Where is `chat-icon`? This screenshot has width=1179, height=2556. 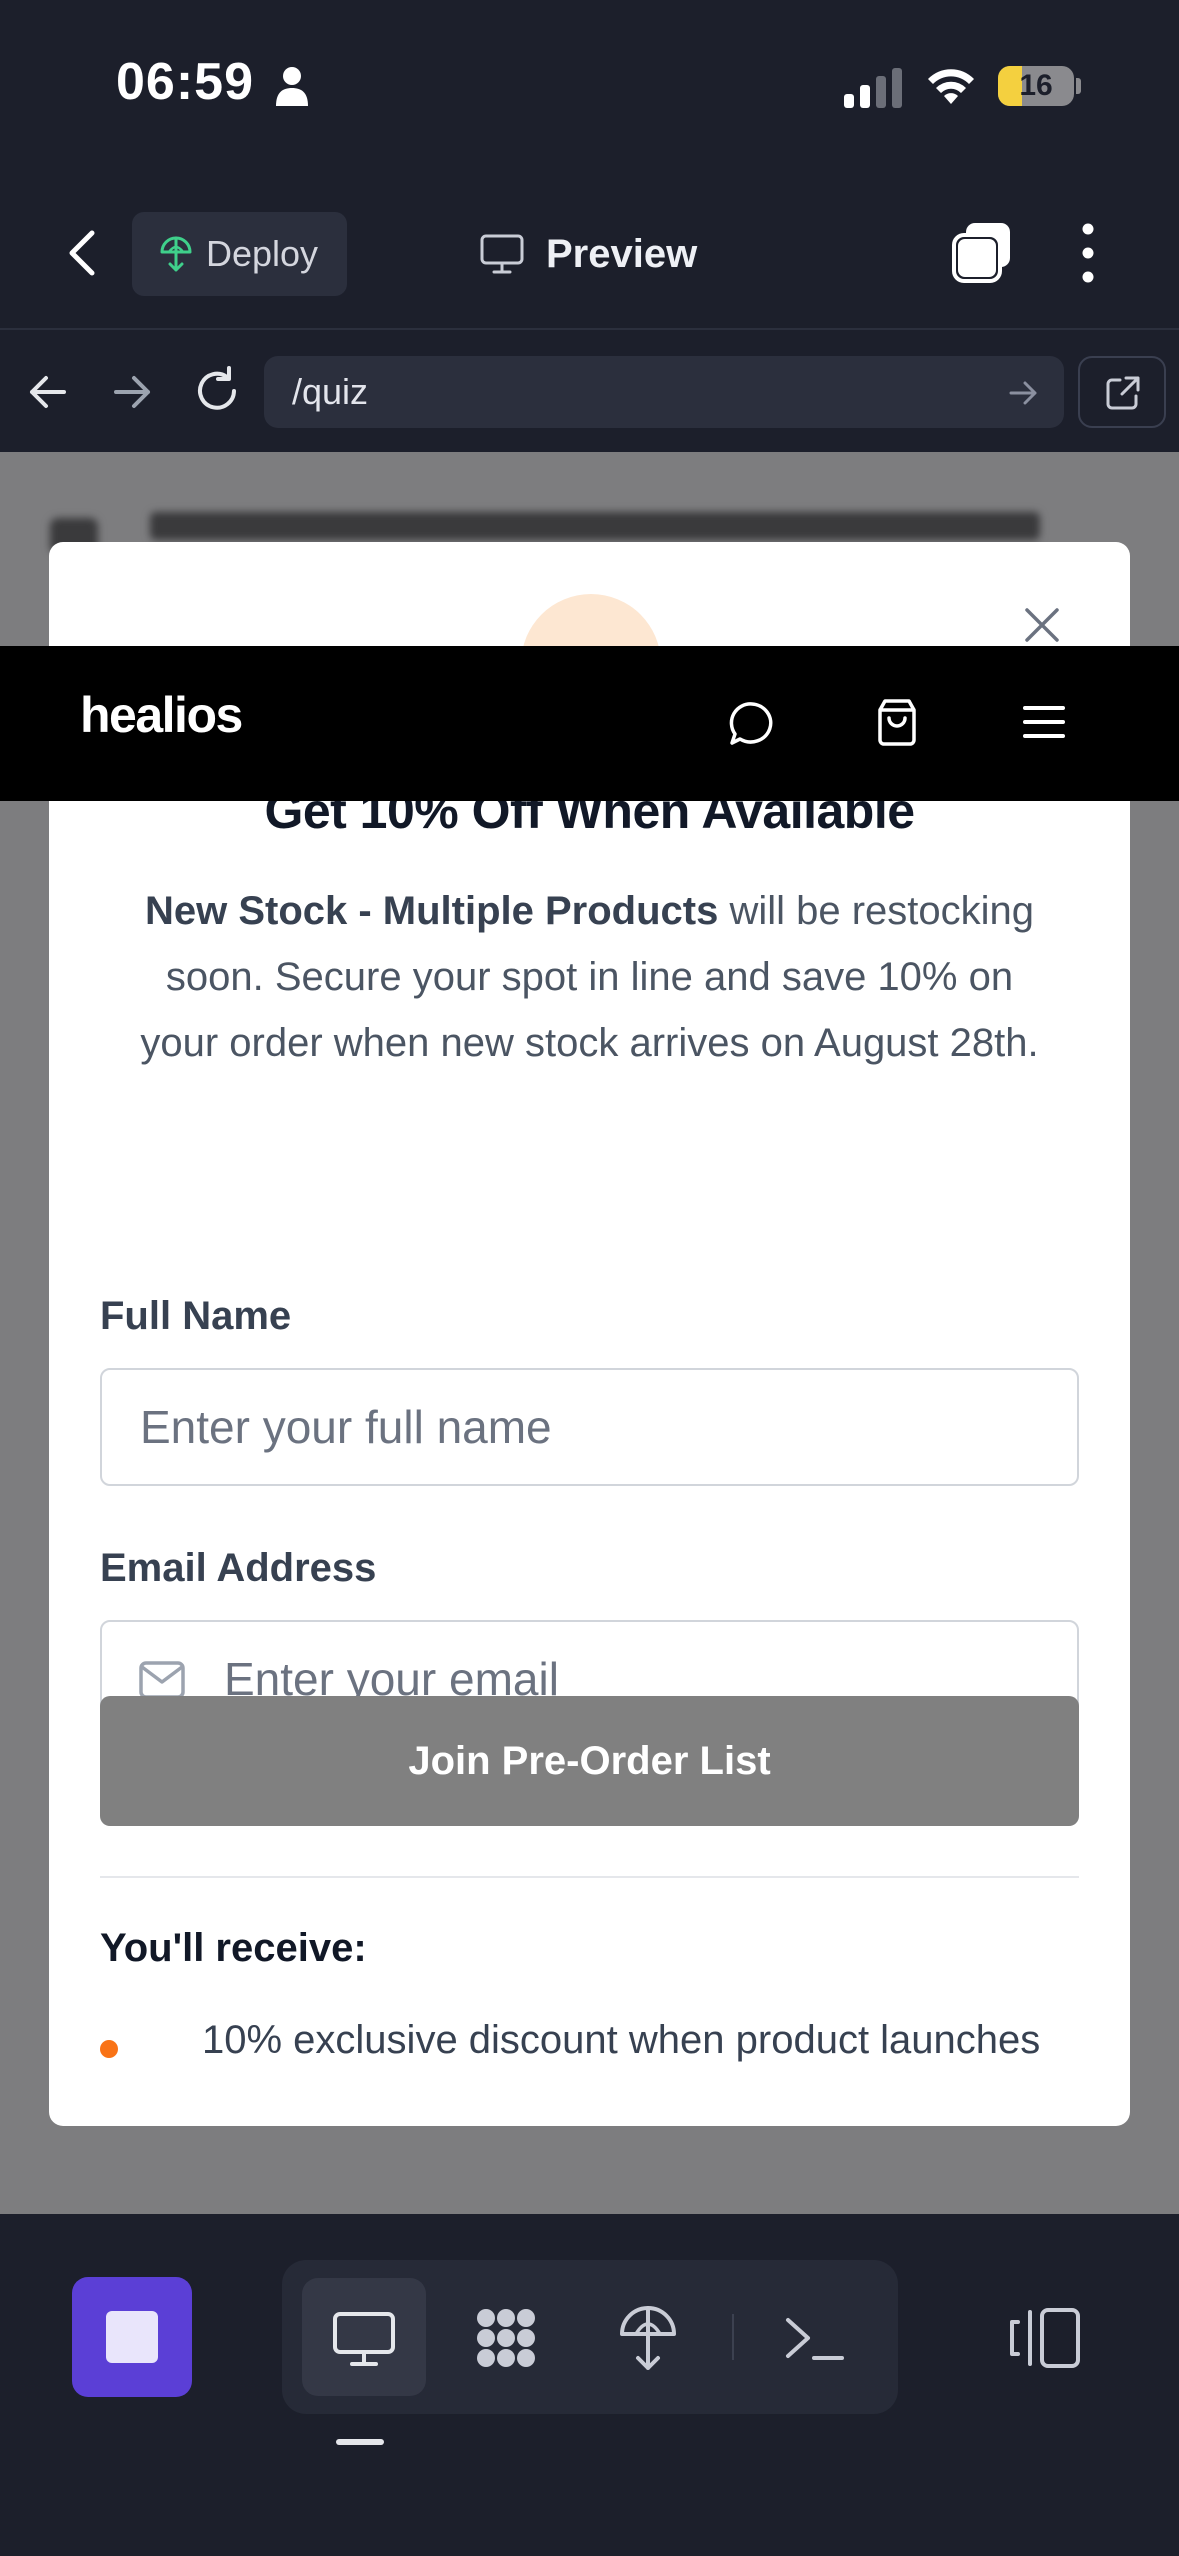 chat-icon is located at coordinates (752, 724).